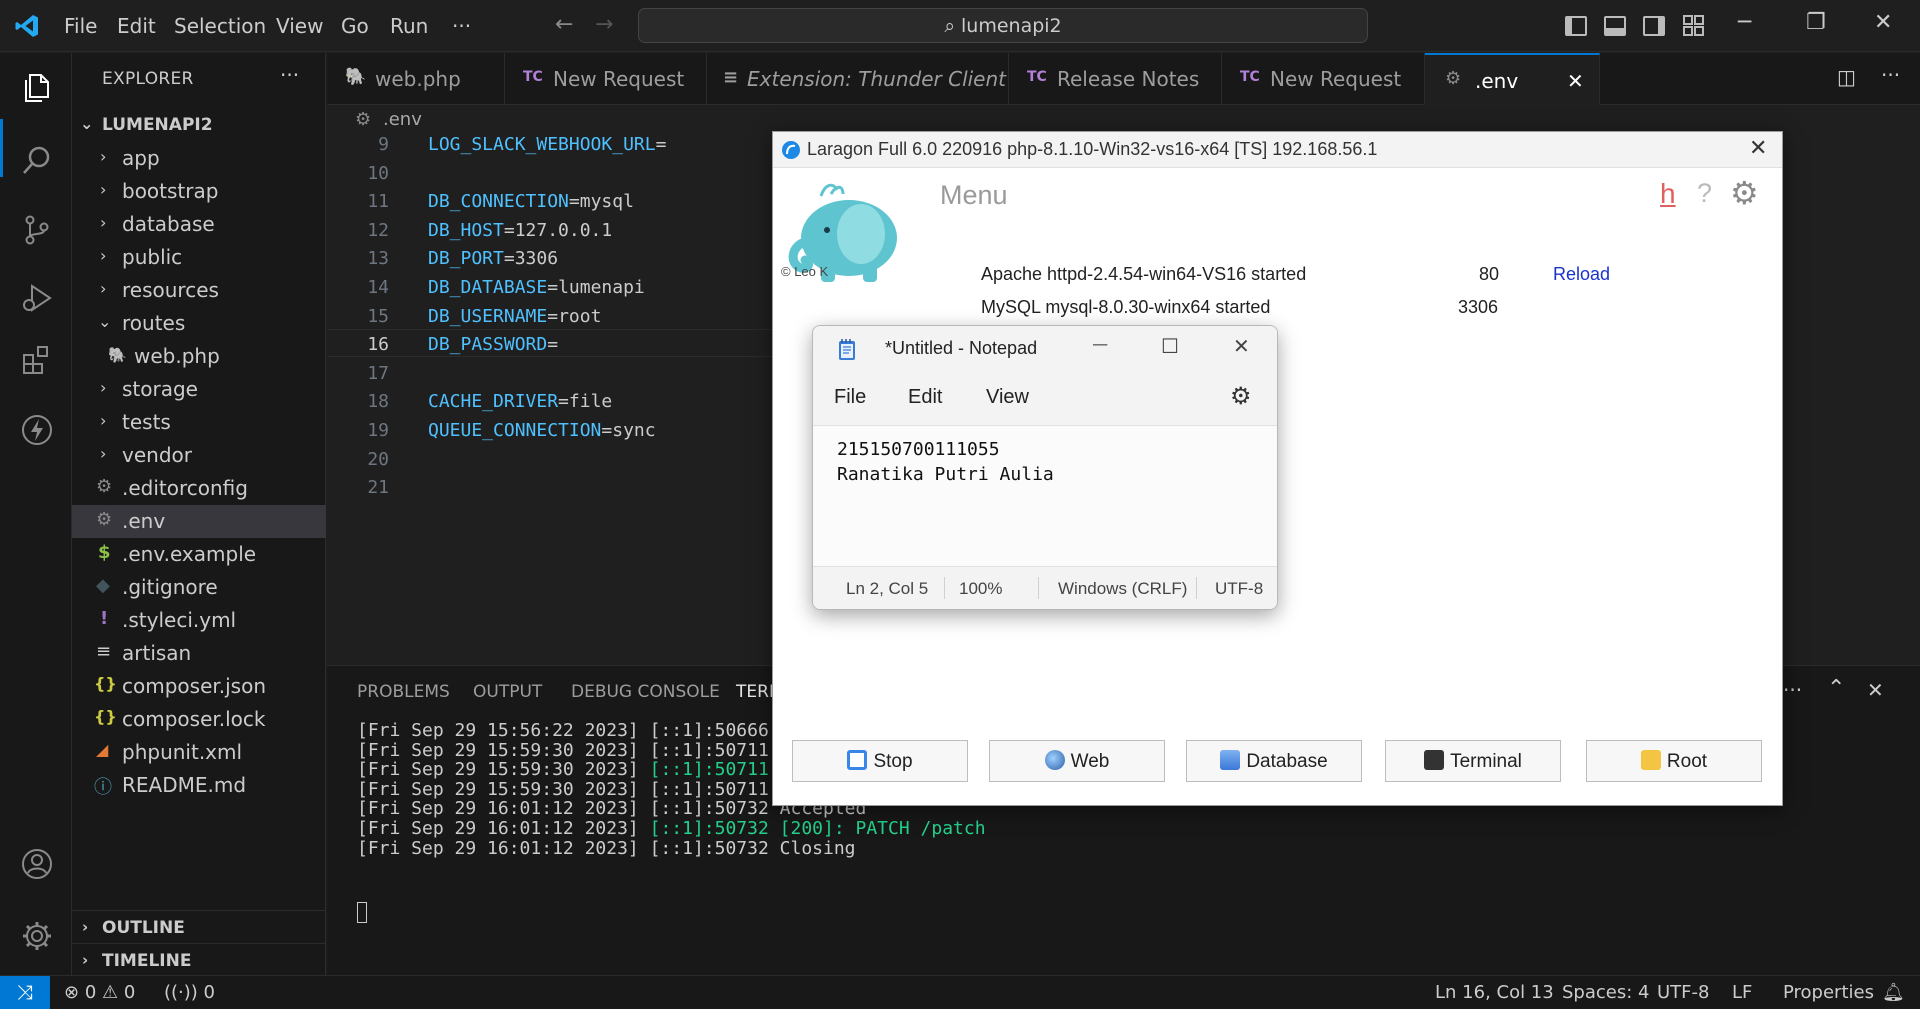 This screenshot has width=1920, height=1009. I want to click on tab-env: ⚙ .env ✕, so click(1512, 79).